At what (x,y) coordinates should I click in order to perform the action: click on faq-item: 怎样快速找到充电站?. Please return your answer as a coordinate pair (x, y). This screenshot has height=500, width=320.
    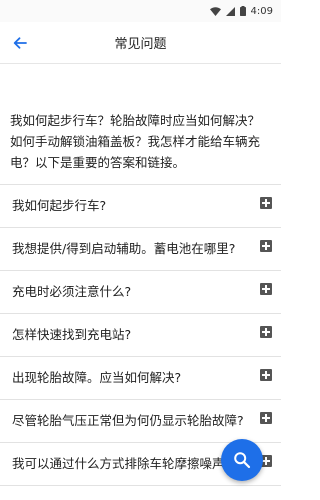
    Looking at the image, I should click on (140, 335).